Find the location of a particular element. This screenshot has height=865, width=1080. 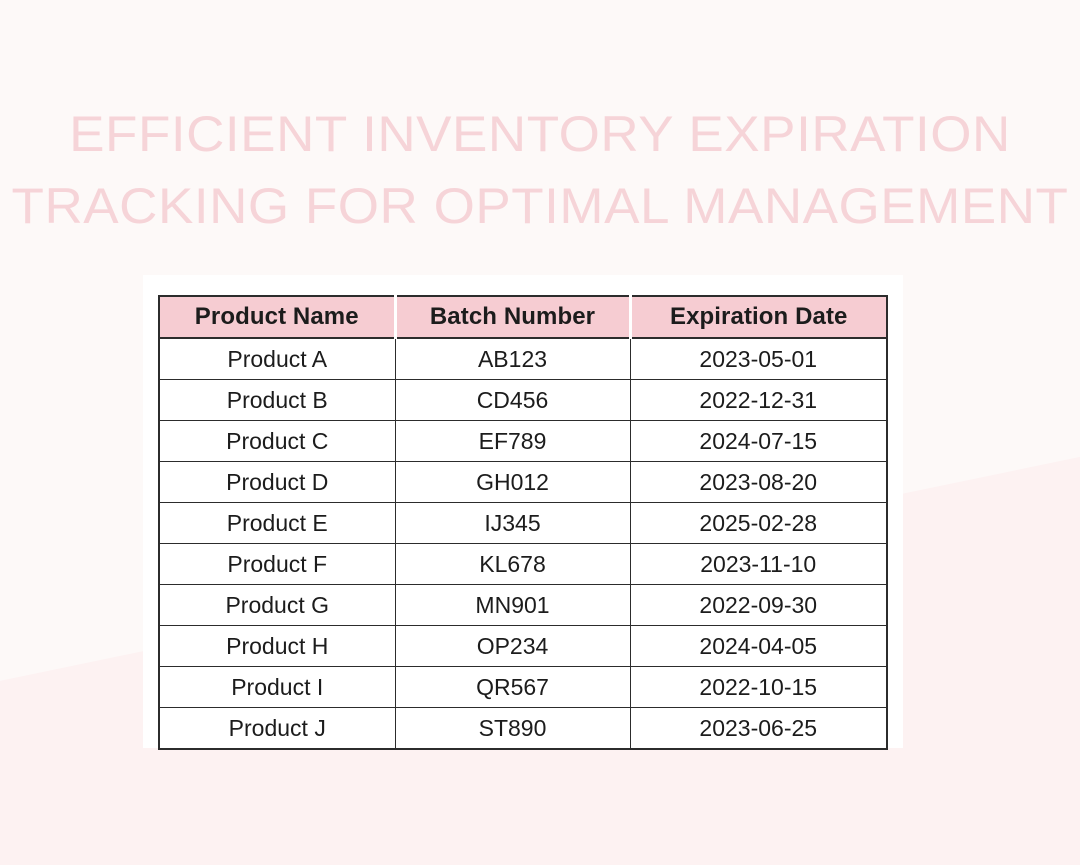

table-row: Product C EF789 2024-07-15 is located at coordinates (523, 441).